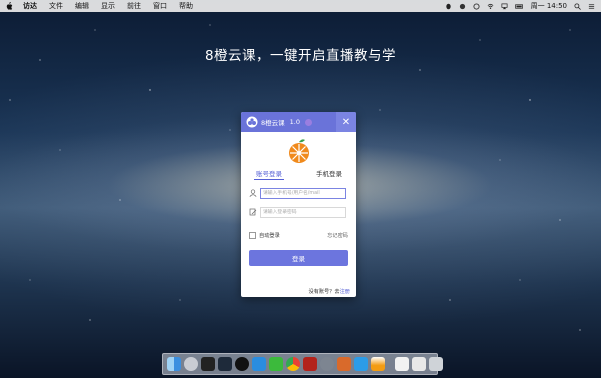 Image resolution: width=601 pixels, height=378 pixels. I want to click on login-tabs: 账号登录 手机登录, so click(298, 175).